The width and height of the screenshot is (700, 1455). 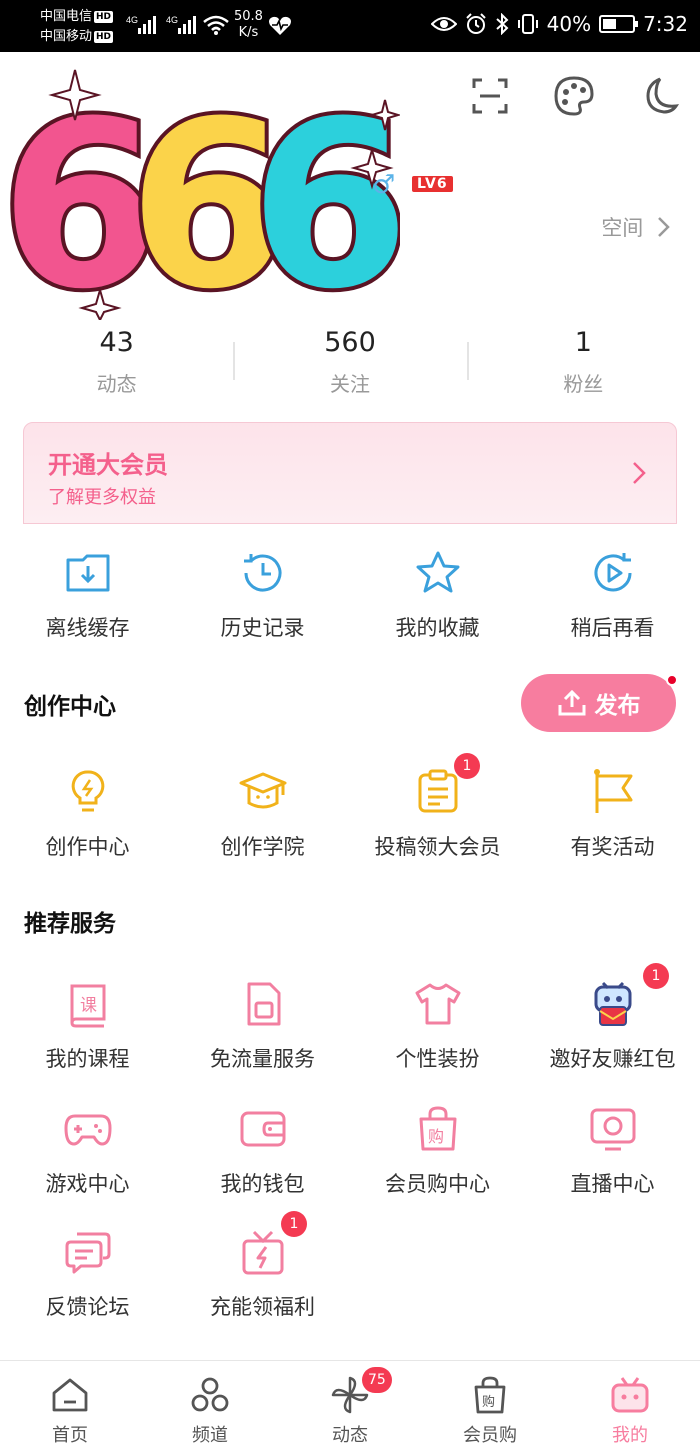 I want to click on quick-label: 历史记录, so click(x=262, y=628).